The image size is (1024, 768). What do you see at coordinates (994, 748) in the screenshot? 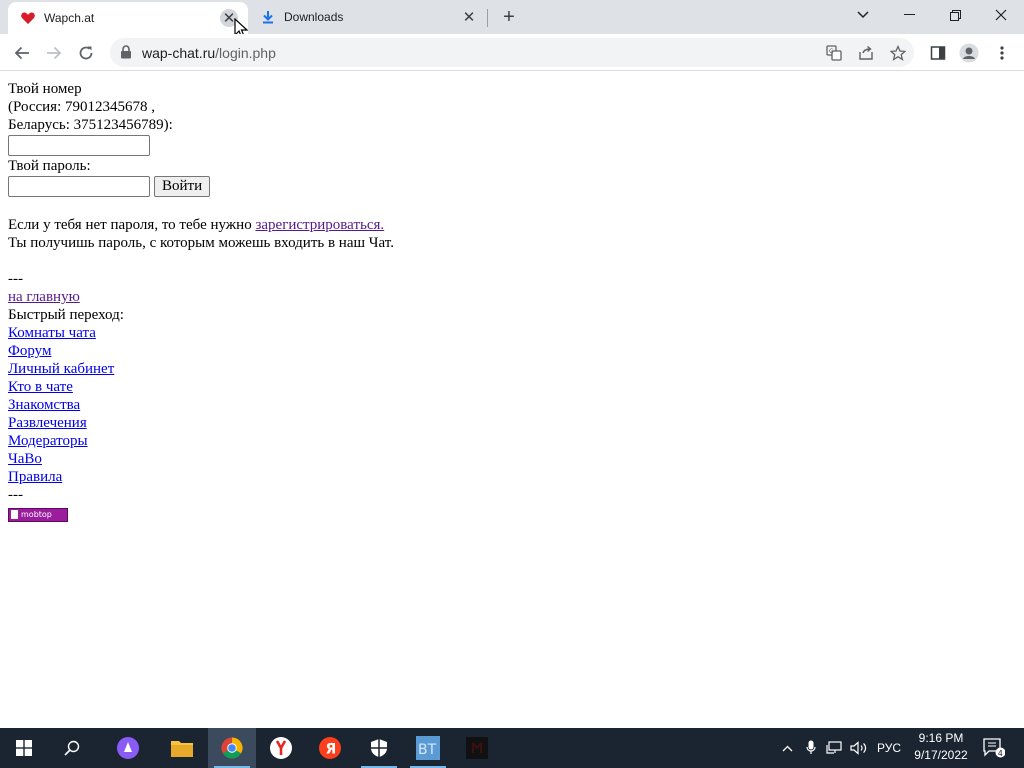
I see `notification-center-icon: 4` at bounding box center [994, 748].